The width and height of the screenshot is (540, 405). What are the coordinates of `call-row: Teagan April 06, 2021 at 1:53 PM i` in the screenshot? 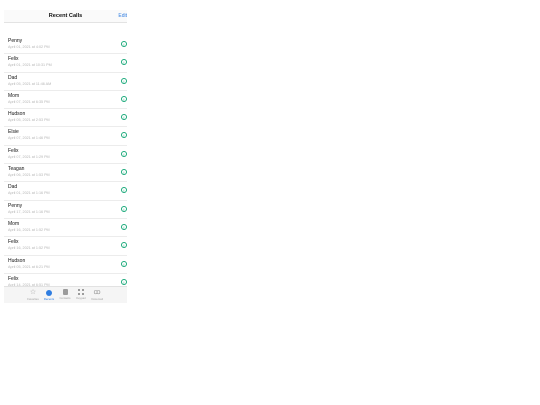 It's located at (65, 173).